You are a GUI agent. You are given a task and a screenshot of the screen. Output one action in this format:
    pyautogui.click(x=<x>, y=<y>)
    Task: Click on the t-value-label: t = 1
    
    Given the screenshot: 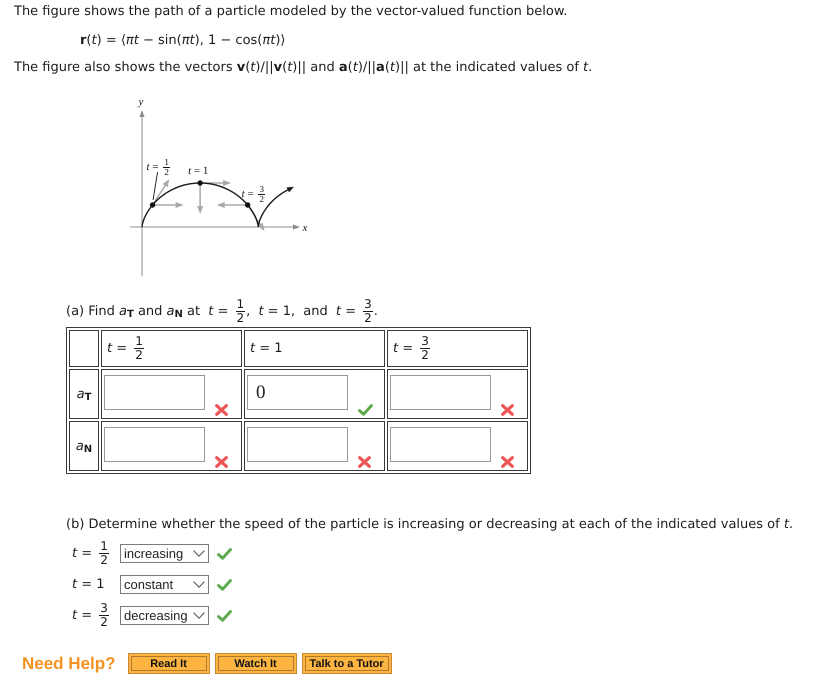 What is the action you would take?
    pyautogui.click(x=89, y=584)
    